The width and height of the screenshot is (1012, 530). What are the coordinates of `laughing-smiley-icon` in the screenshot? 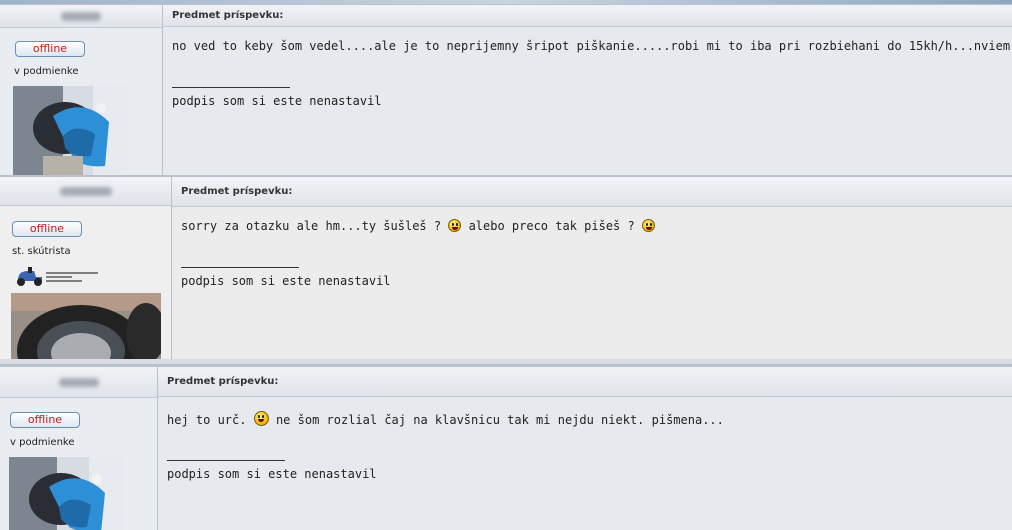 It's located at (261, 418).